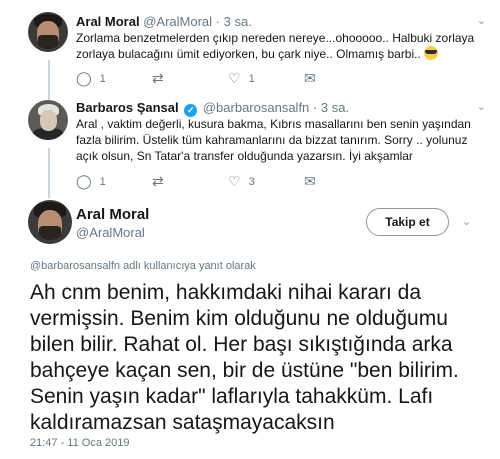 Image resolution: width=500 pixels, height=459 pixels. I want to click on author-handle: @barbarosansalfn, so click(256, 107).